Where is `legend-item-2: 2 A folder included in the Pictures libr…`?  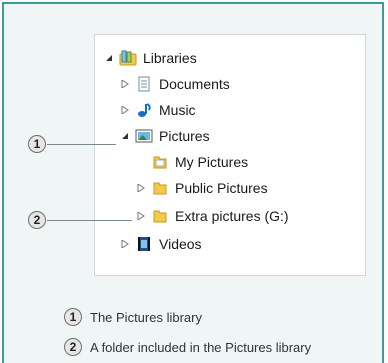 legend-item-2: 2 A folder included in the Pictures libr… is located at coordinates (187, 347).